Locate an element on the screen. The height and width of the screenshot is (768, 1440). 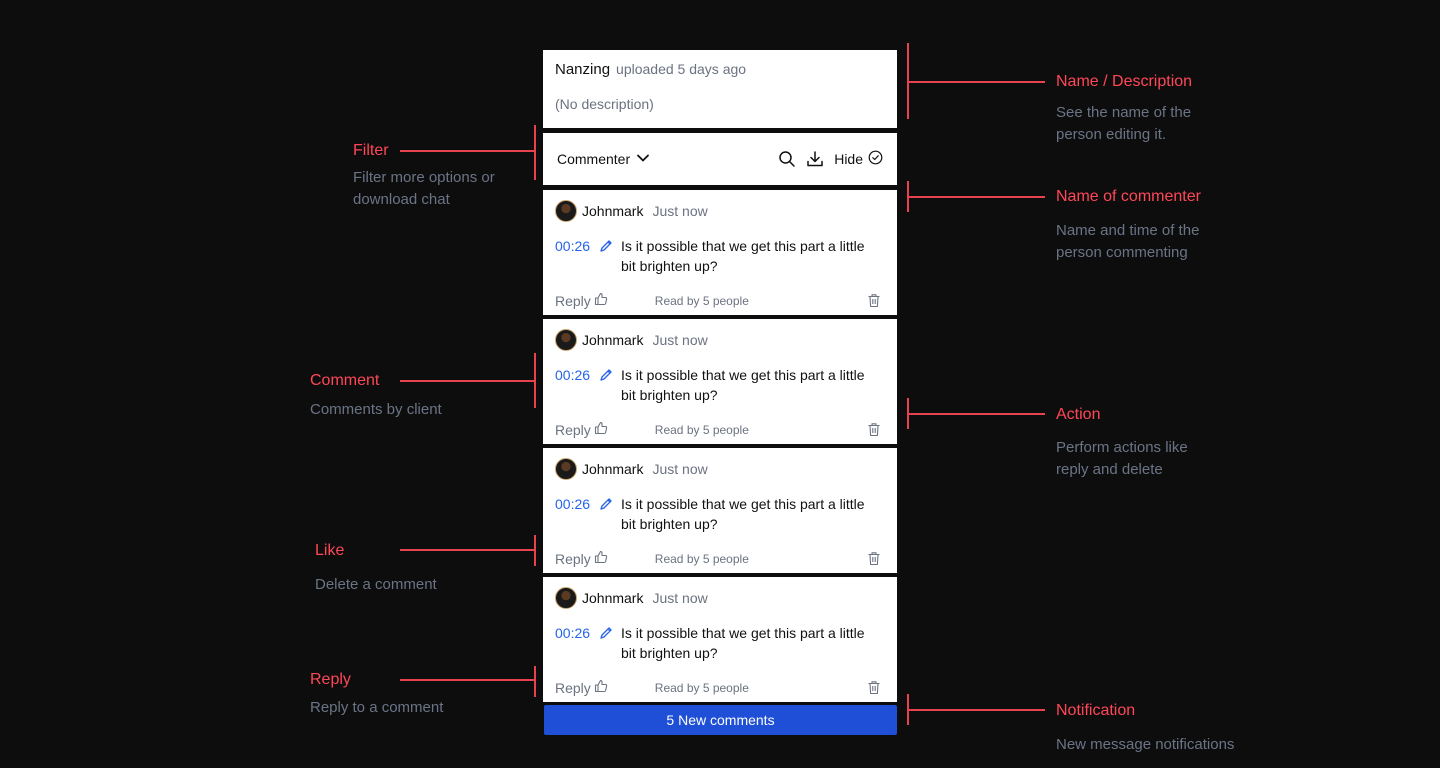
annotation-like-bracket is located at coordinates (535, 550).